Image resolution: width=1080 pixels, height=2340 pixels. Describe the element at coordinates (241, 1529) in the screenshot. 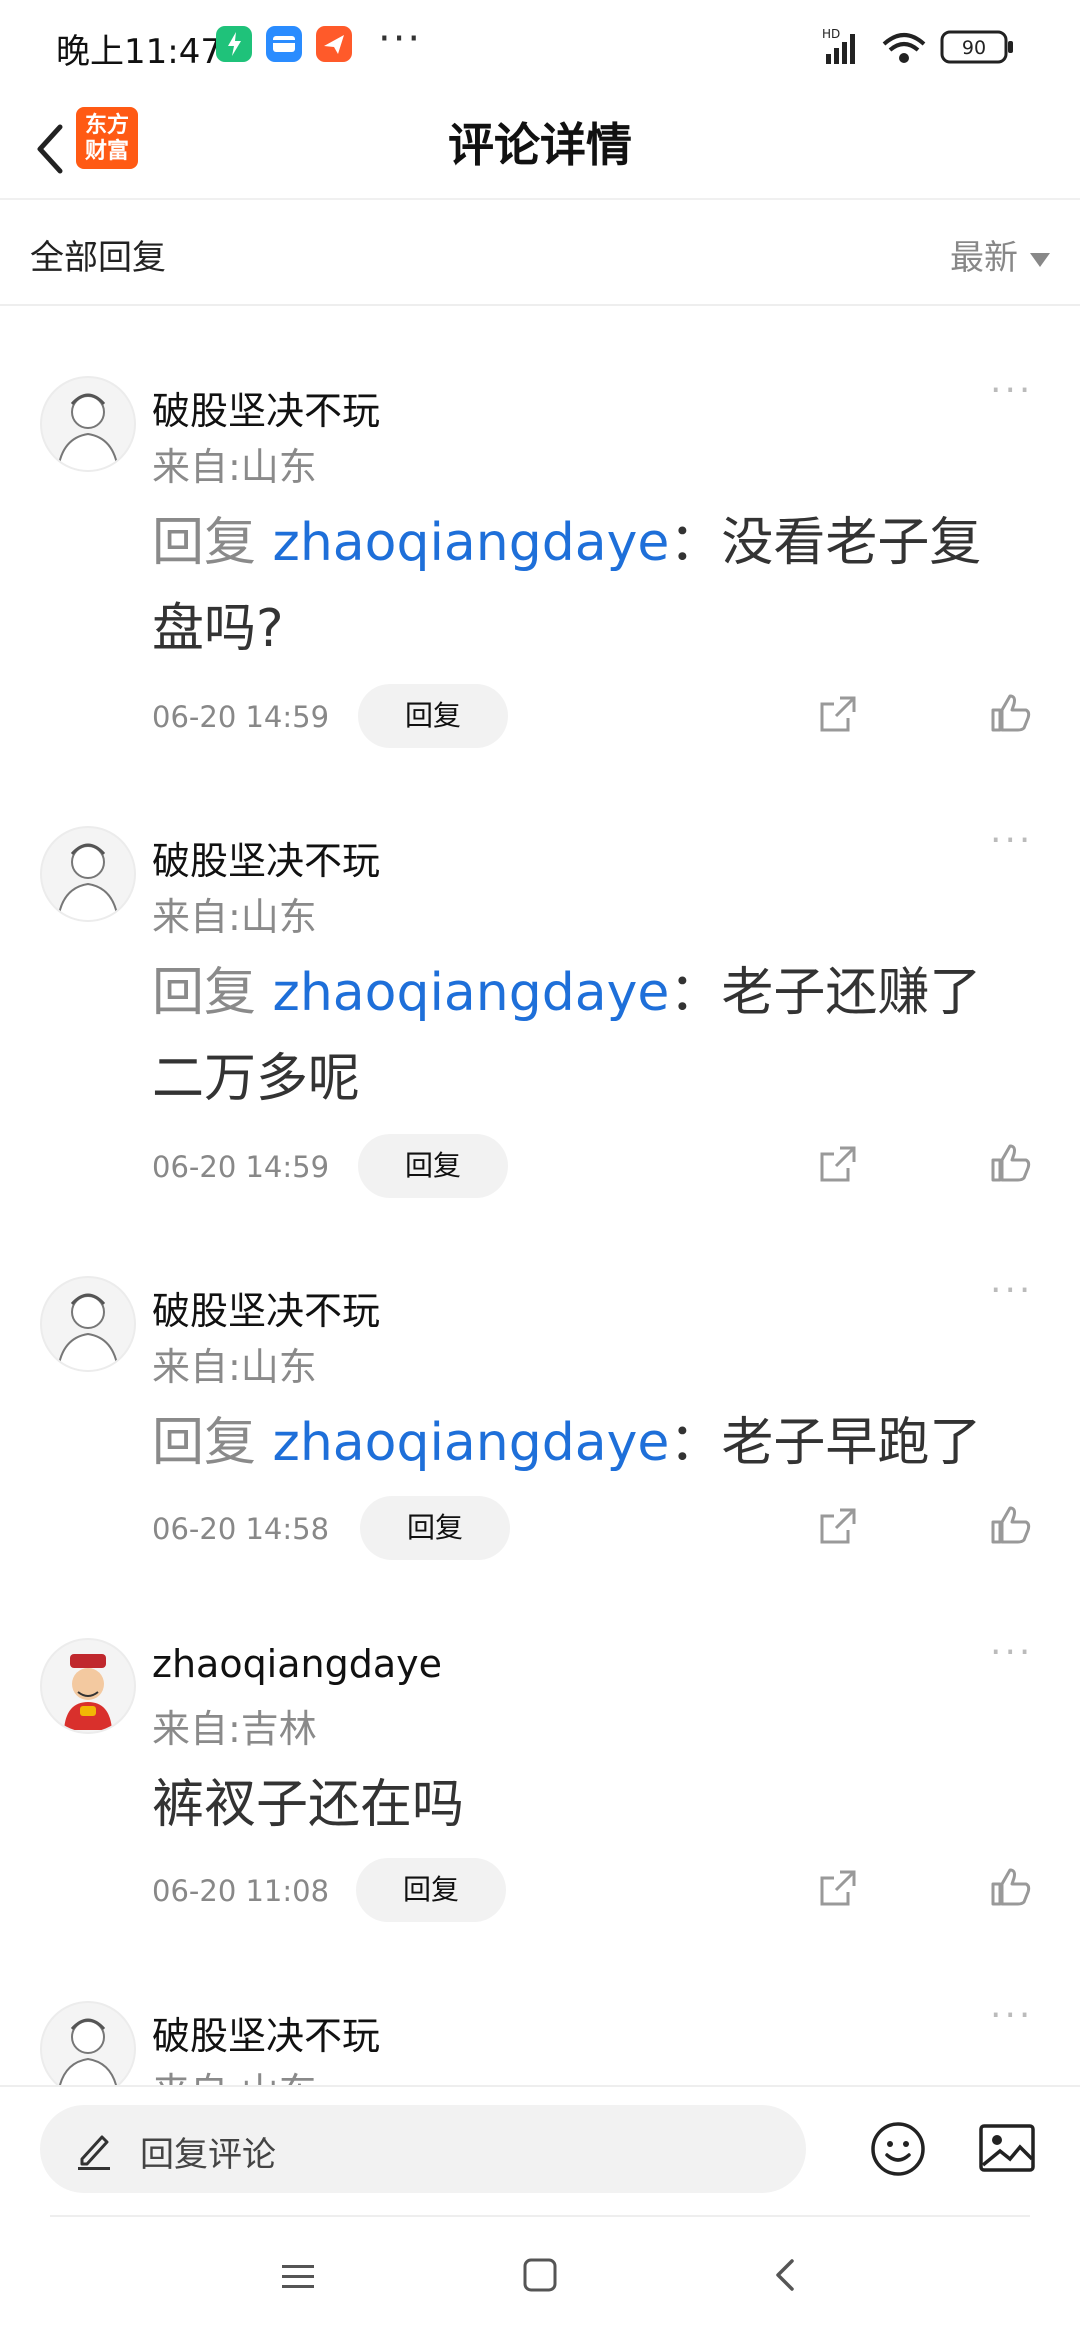

I see `comment-date: 06-20 14:58` at that location.